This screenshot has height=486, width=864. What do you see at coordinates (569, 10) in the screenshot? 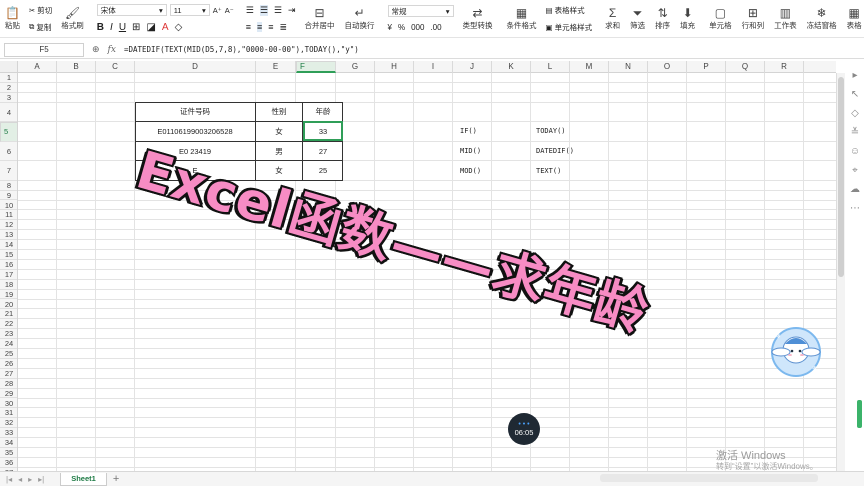
I see `table-style-button: ▤ 表格样式` at bounding box center [569, 10].